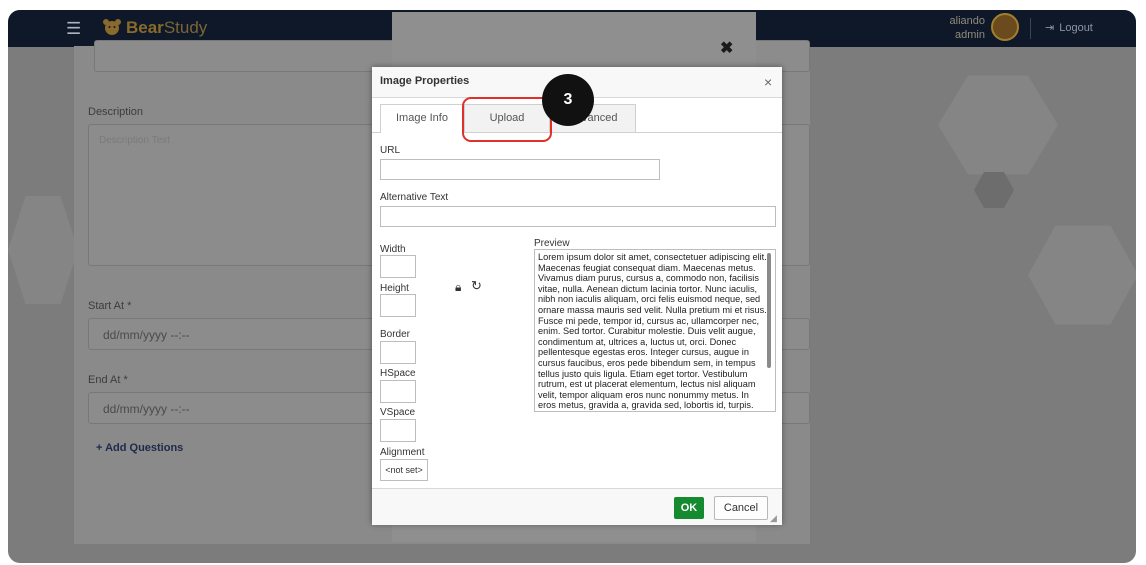  Describe the element at coordinates (395, 334) in the screenshot. I see `border-label: Border` at that location.